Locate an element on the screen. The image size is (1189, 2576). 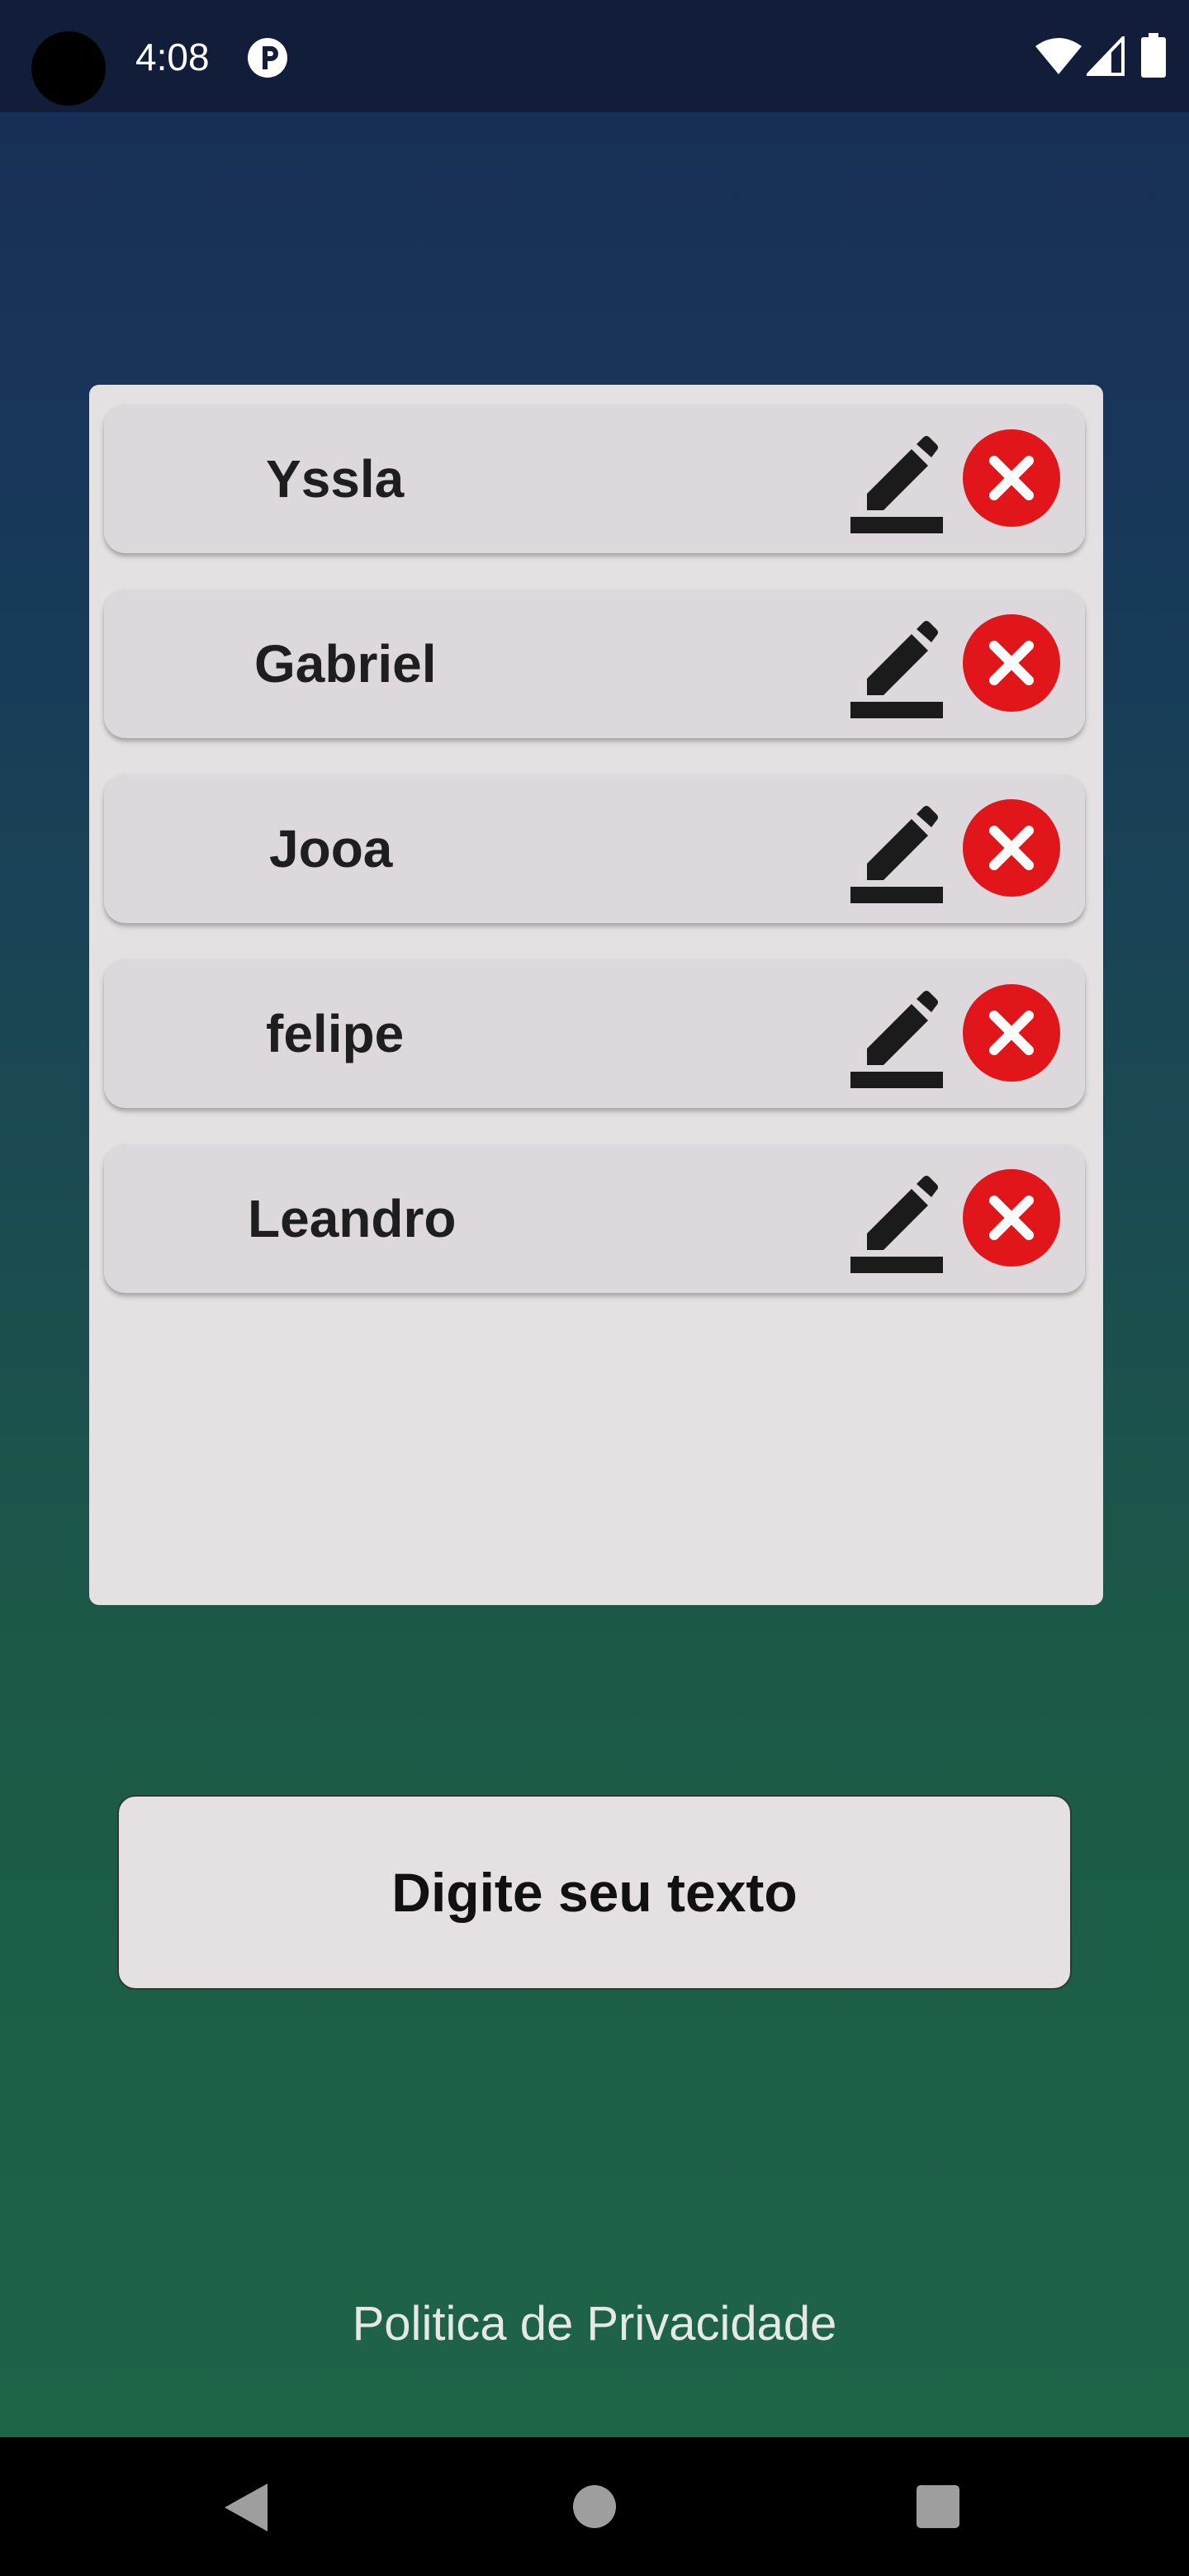
list-item: Yssla is located at coordinates (594, 479).